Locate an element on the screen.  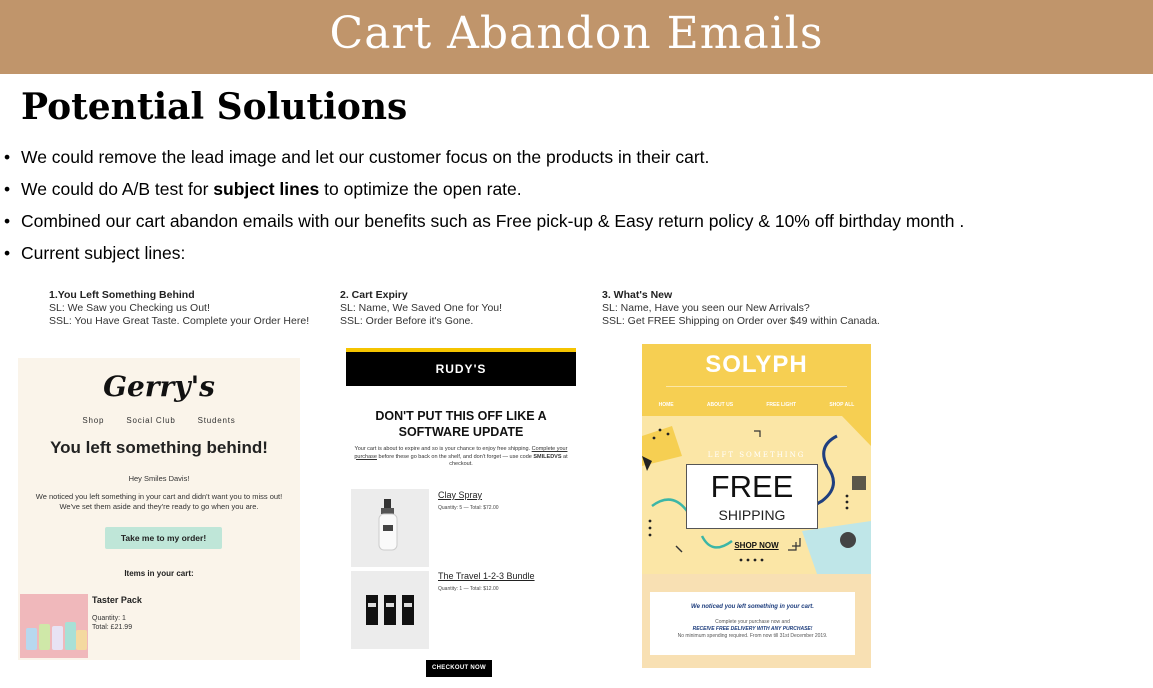
bullet-bold-text: subject lines is located at coordinates (266, 189).